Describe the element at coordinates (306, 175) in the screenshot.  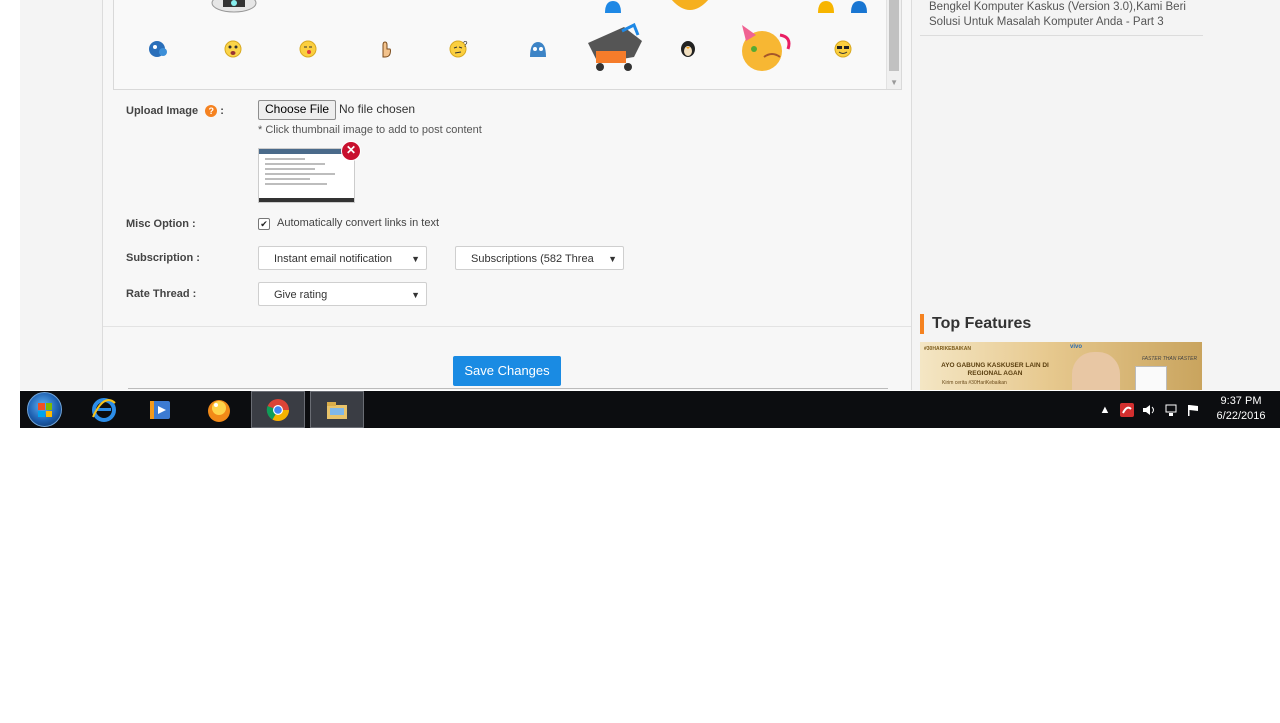
I see `uploaded-image-thumbnail` at that location.